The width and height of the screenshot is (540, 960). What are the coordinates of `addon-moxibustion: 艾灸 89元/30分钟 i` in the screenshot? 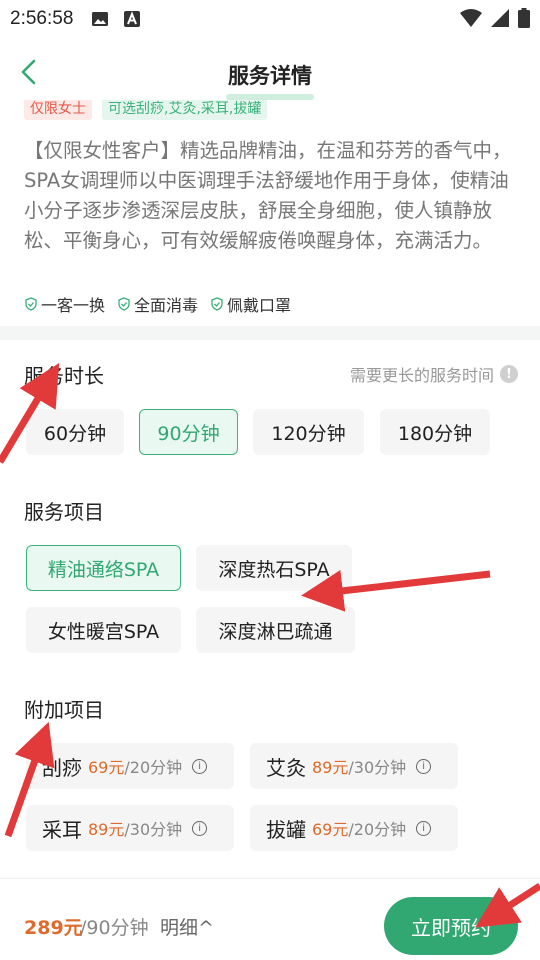 It's located at (354, 766).